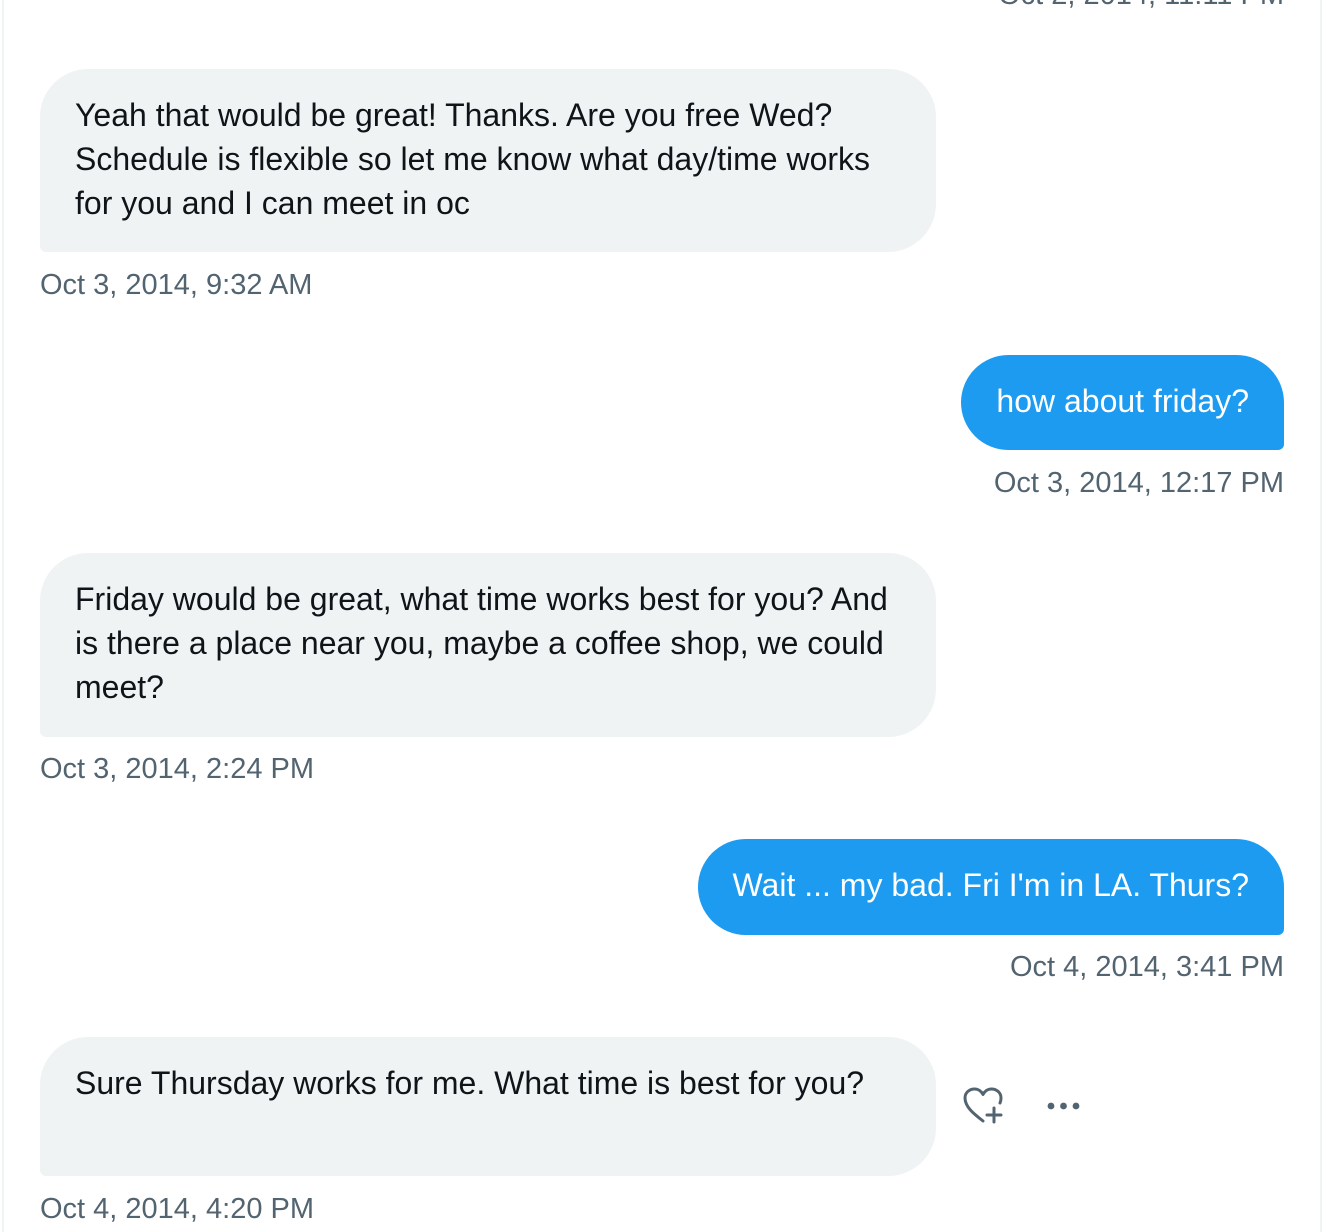 The height and width of the screenshot is (1232, 1328). What do you see at coordinates (1321, 616) in the screenshot?
I see `conversation-border-right` at bounding box center [1321, 616].